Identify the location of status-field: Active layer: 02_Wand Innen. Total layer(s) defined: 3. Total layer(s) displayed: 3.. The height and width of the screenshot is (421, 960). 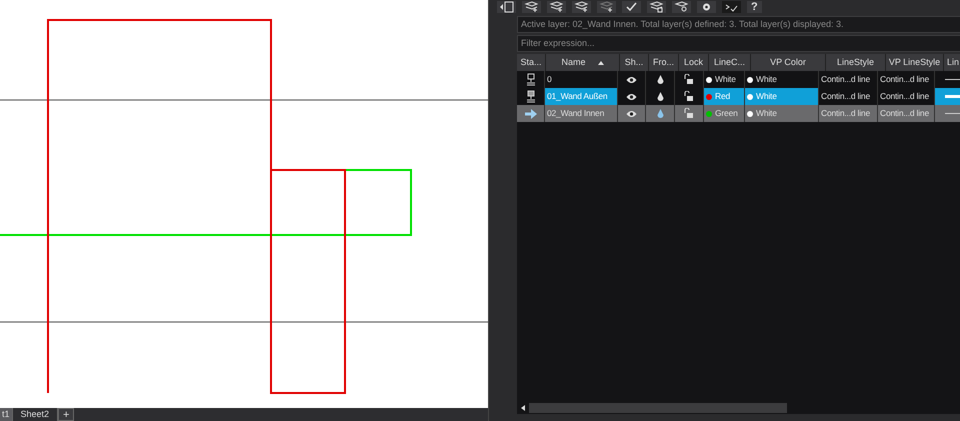
(738, 24).